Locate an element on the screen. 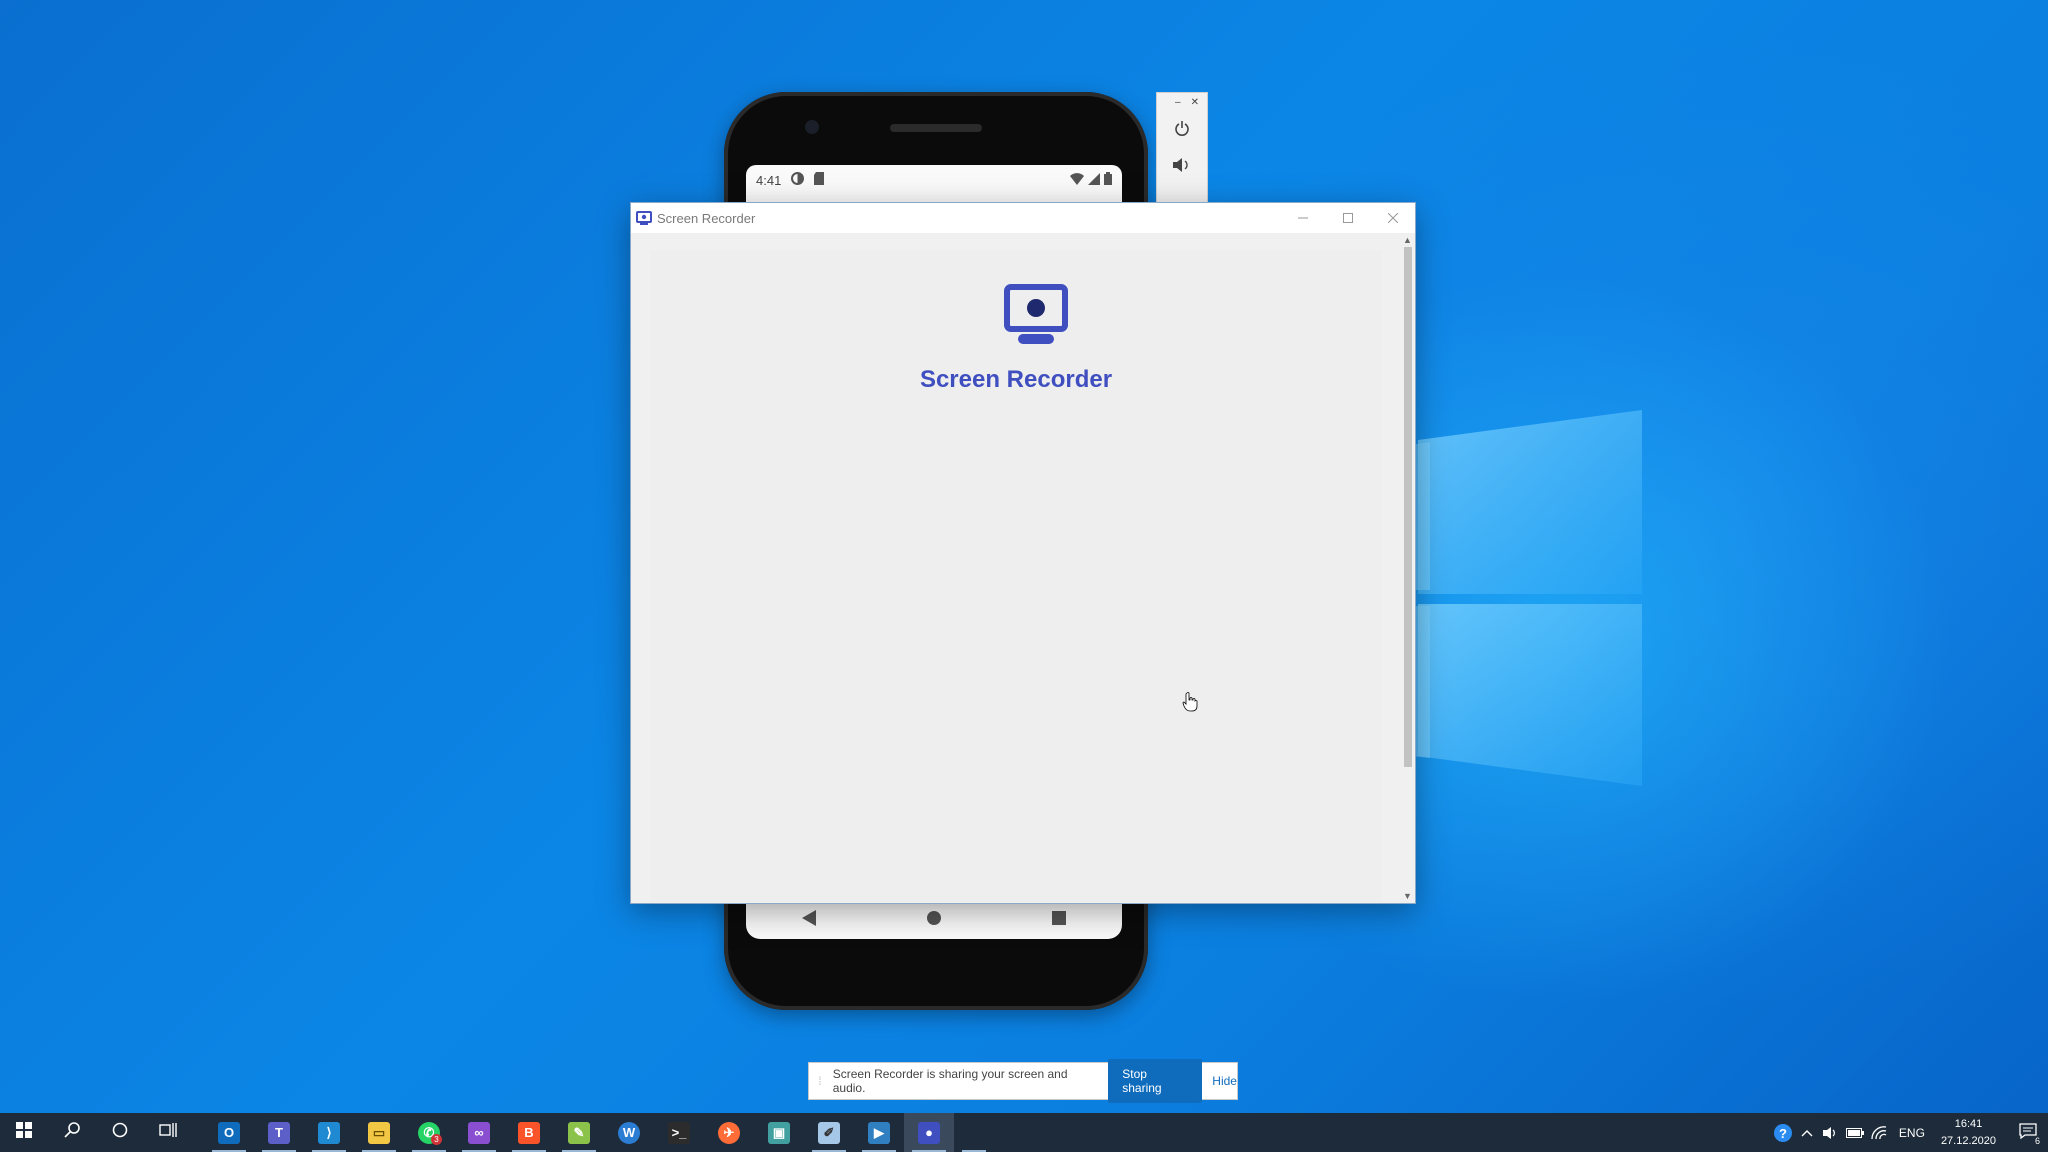 This screenshot has width=2048, height=1152. phone-camera is located at coordinates (812, 127).